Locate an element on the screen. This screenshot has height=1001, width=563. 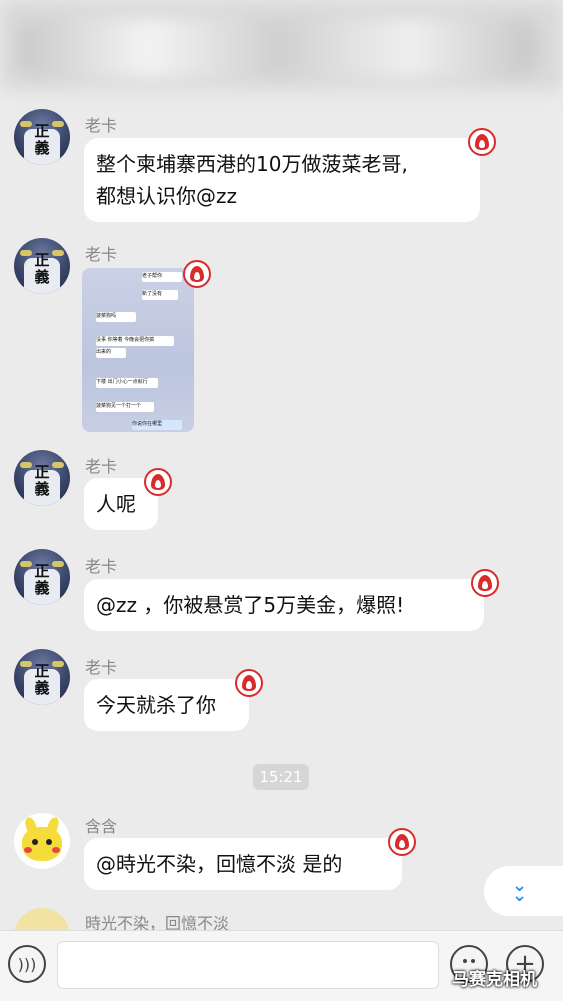
voice-button: ))) is located at coordinates (27, 964).